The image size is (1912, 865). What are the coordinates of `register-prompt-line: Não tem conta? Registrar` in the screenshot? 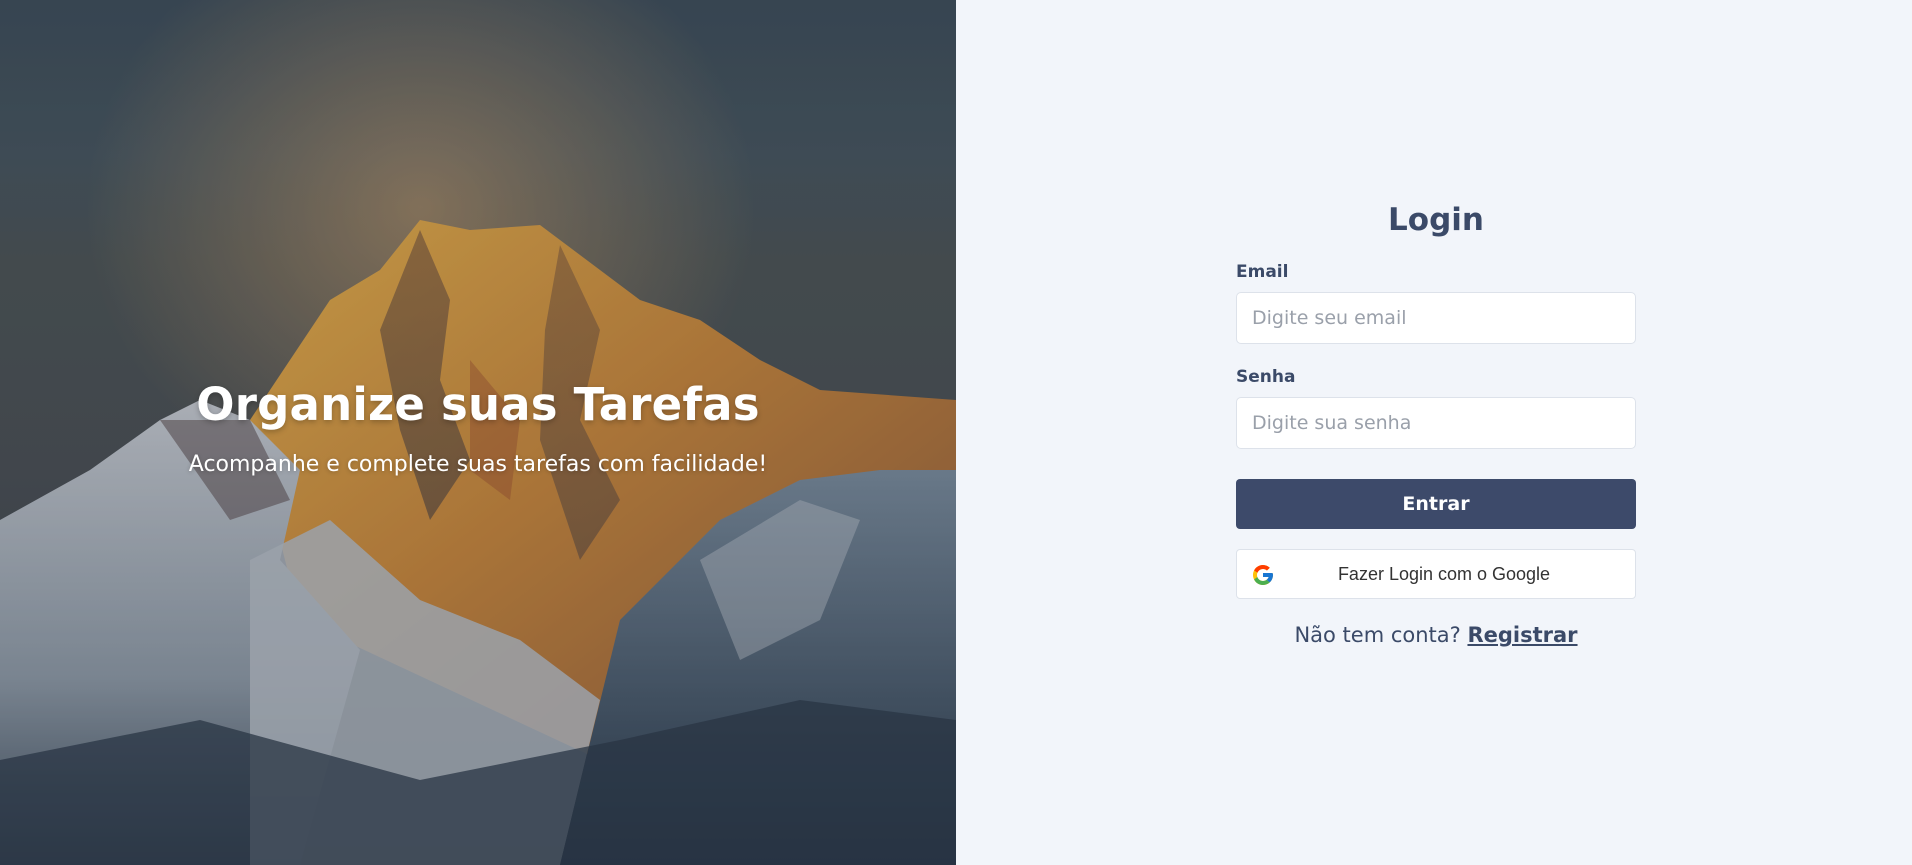 It's located at (1436, 635).